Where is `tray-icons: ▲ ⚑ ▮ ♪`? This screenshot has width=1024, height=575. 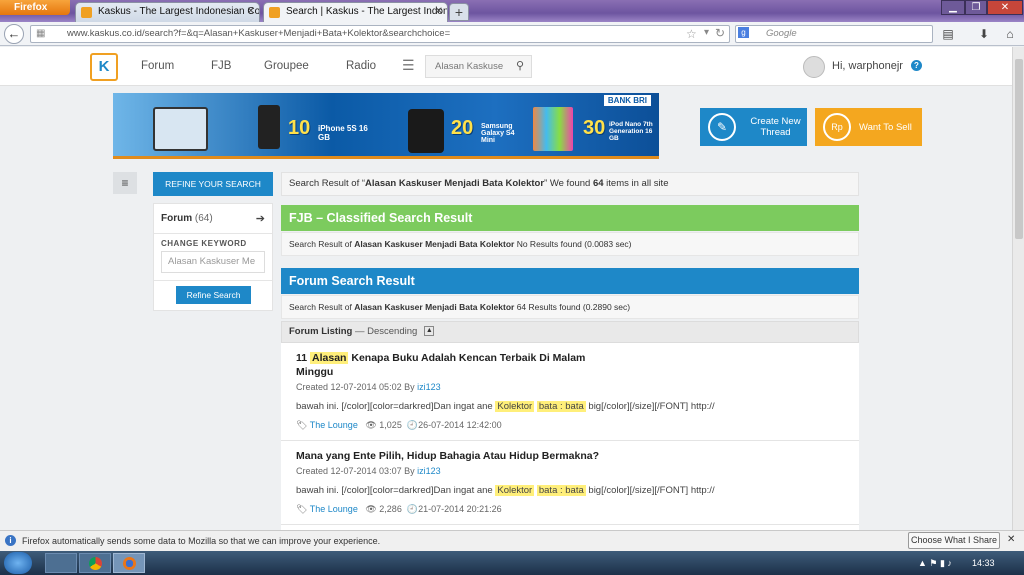 tray-icons: ▲ ⚑ ▮ ♪ is located at coordinates (935, 563).